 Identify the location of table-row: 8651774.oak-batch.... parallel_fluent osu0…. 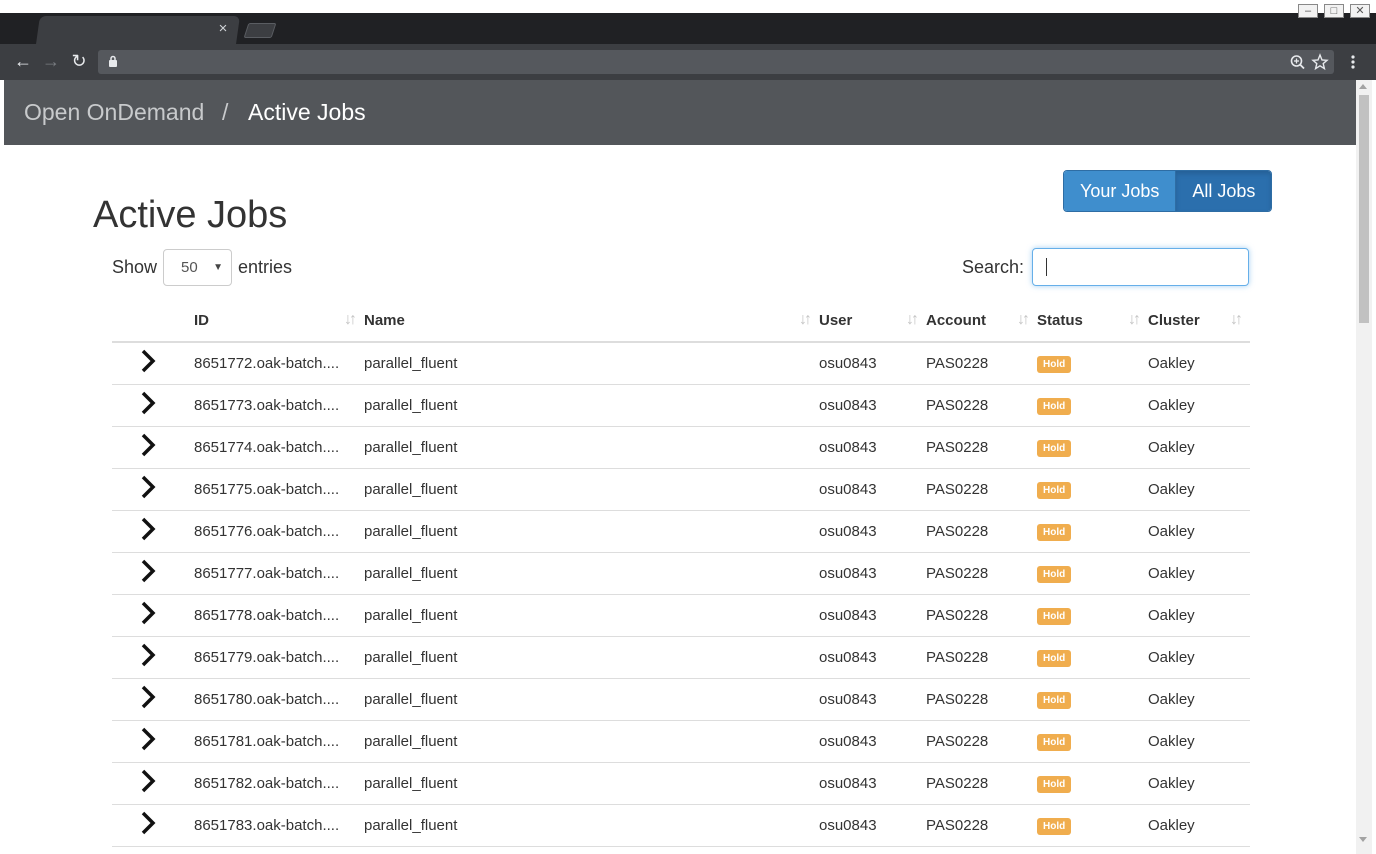
(681, 447).